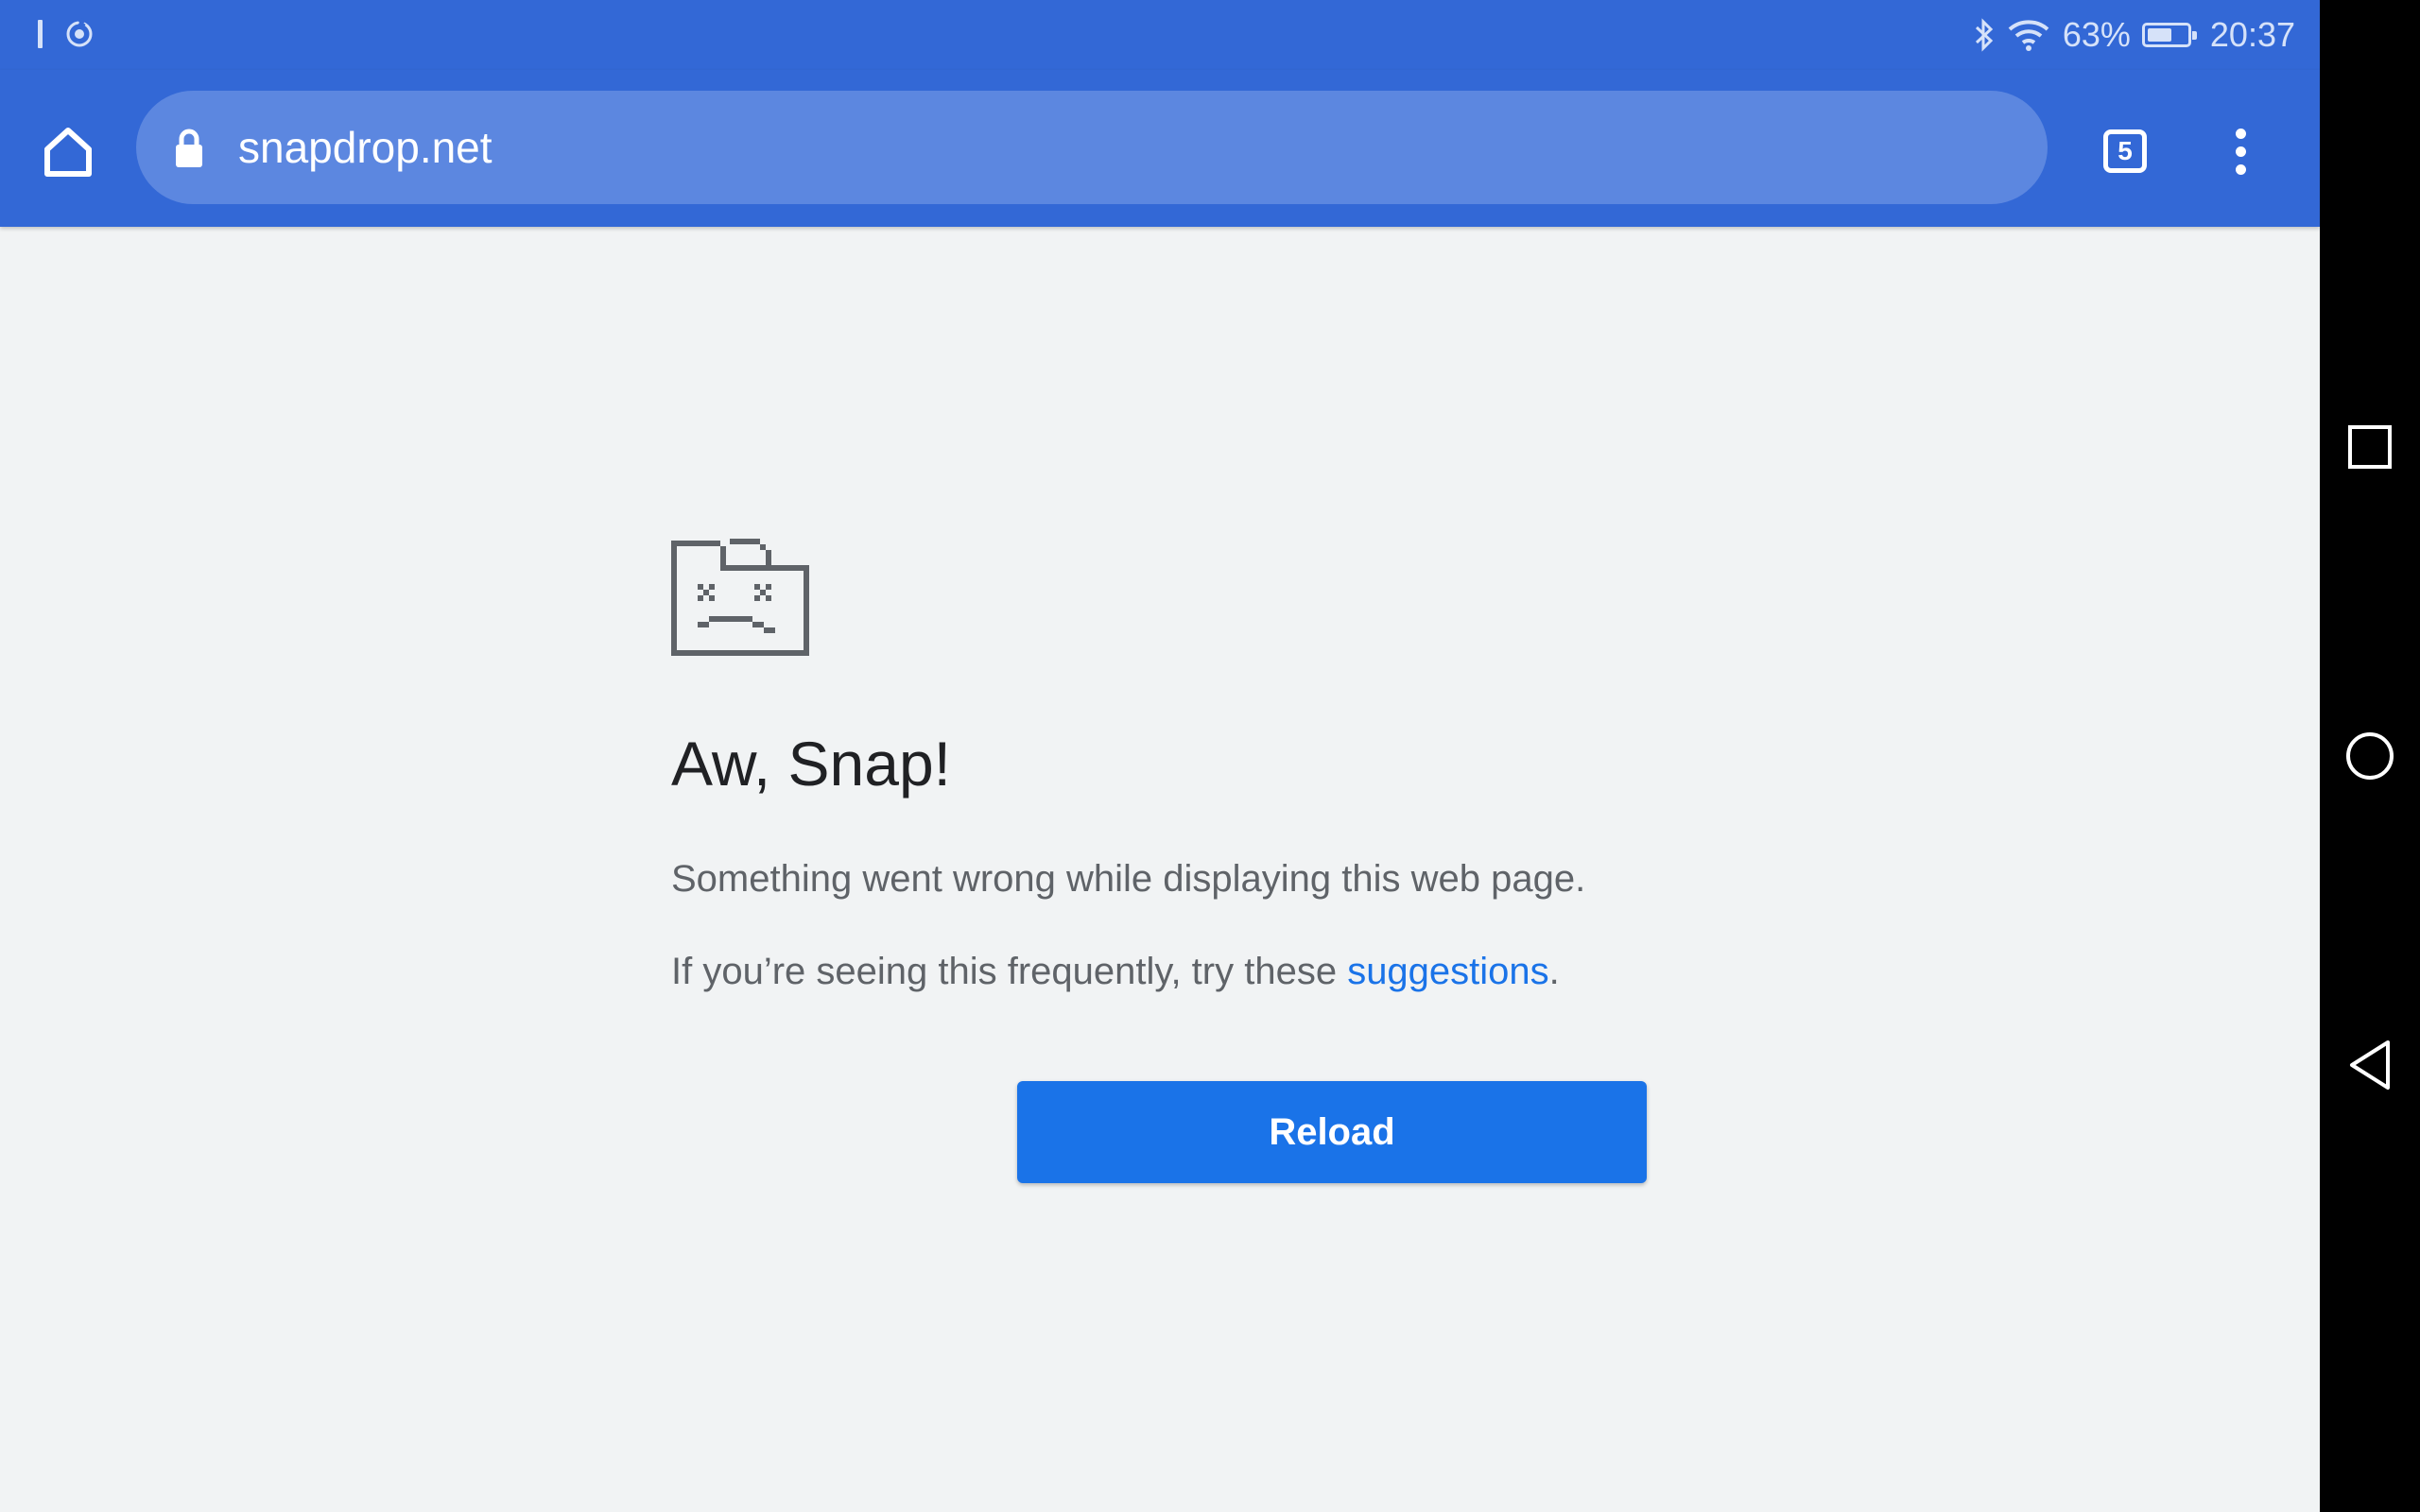 This screenshot has width=2420, height=1512. I want to click on reload-button: Reload, so click(1332, 1132).